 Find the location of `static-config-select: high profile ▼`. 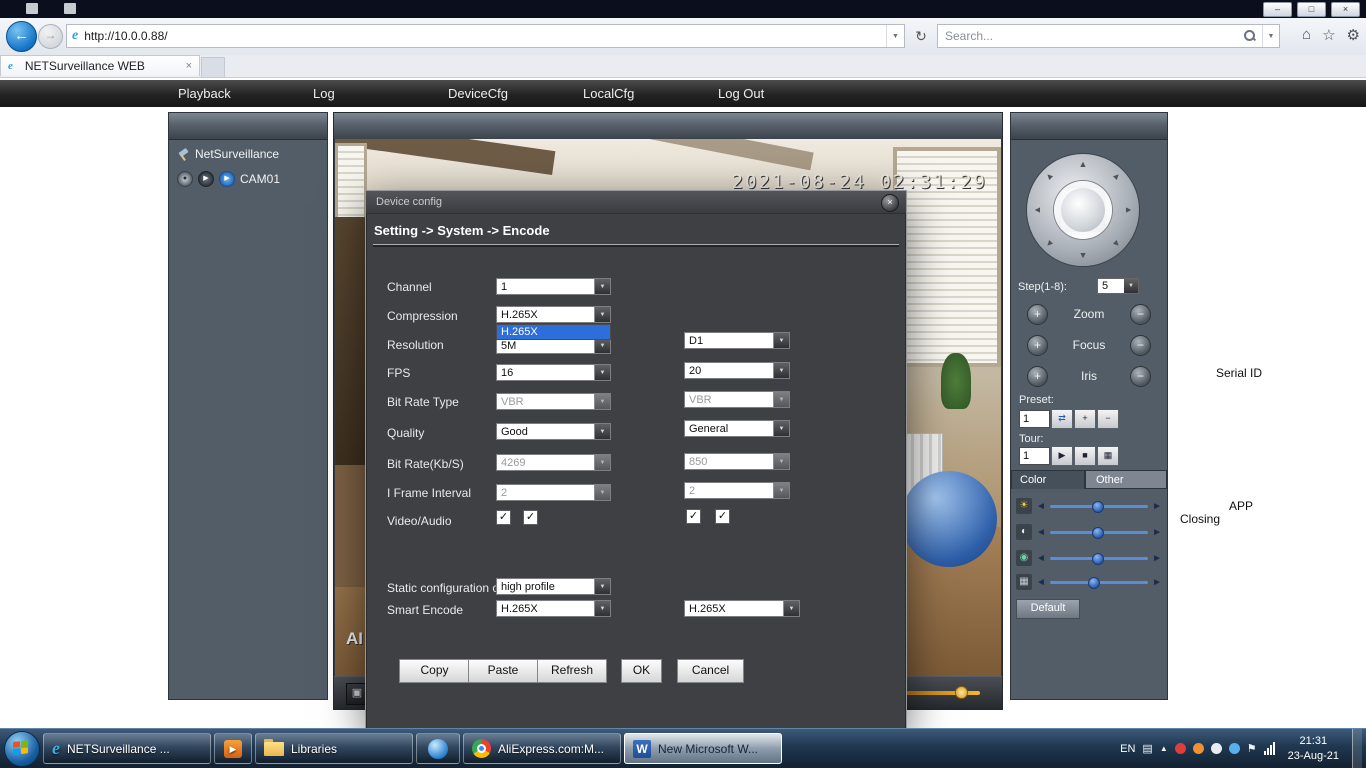

static-config-select: high profile ▼ is located at coordinates (553, 586).